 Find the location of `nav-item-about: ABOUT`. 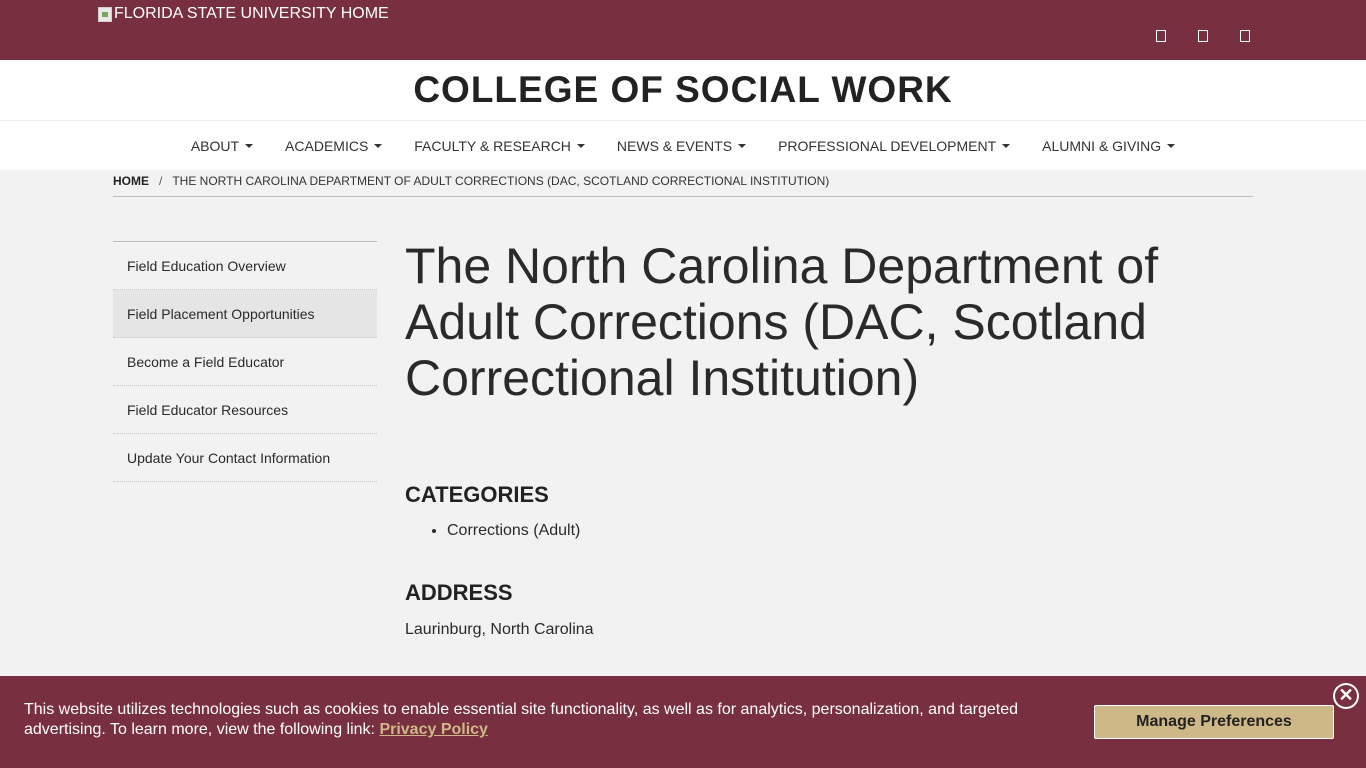

nav-item-about: ABOUT is located at coordinates (222, 146).